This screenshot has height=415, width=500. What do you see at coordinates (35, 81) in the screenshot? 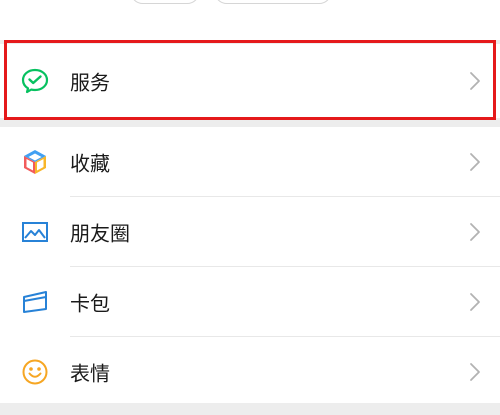
I see `wechat-pay-icon` at bounding box center [35, 81].